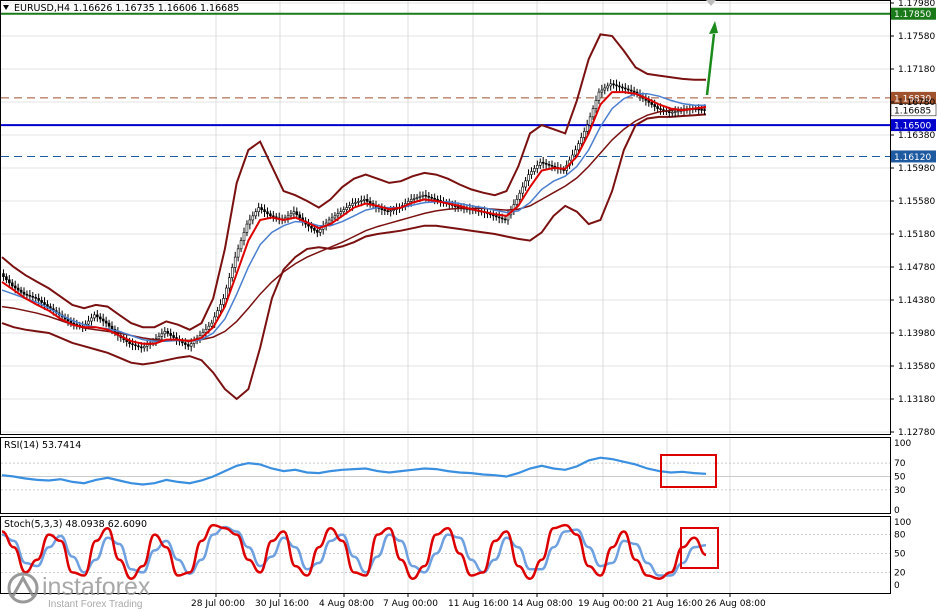 The height and width of the screenshot is (613, 937). What do you see at coordinates (608, 604) in the screenshot?
I see `time-tick-label: 19 Aug 00:00` at bounding box center [608, 604].